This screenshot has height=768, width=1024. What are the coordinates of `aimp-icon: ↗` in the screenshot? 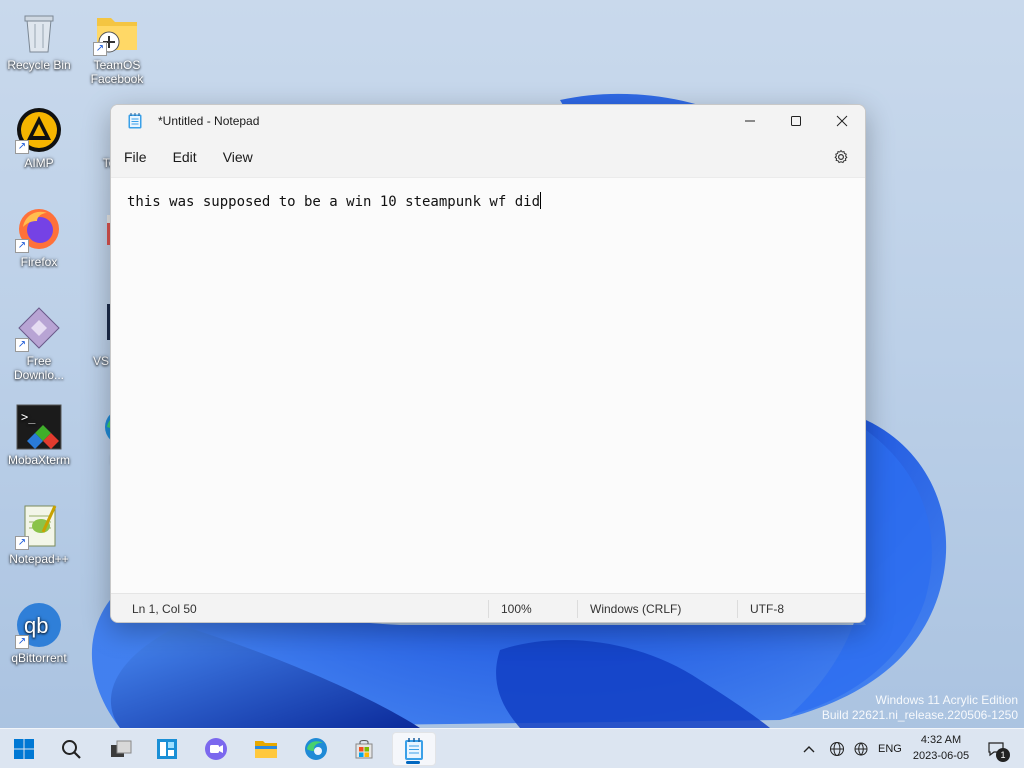 It's located at (39, 130).